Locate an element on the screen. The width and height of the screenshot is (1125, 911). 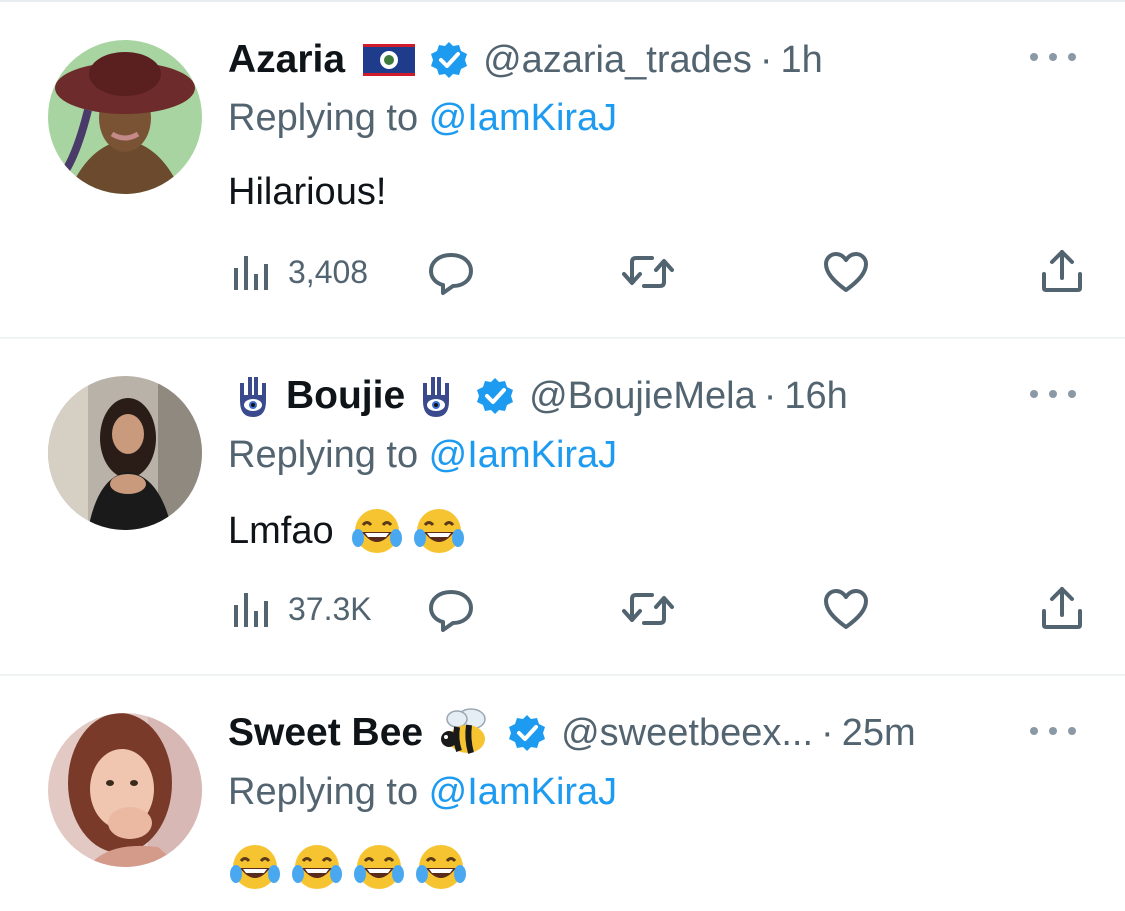
timestamp: 16h is located at coordinates (815, 396).